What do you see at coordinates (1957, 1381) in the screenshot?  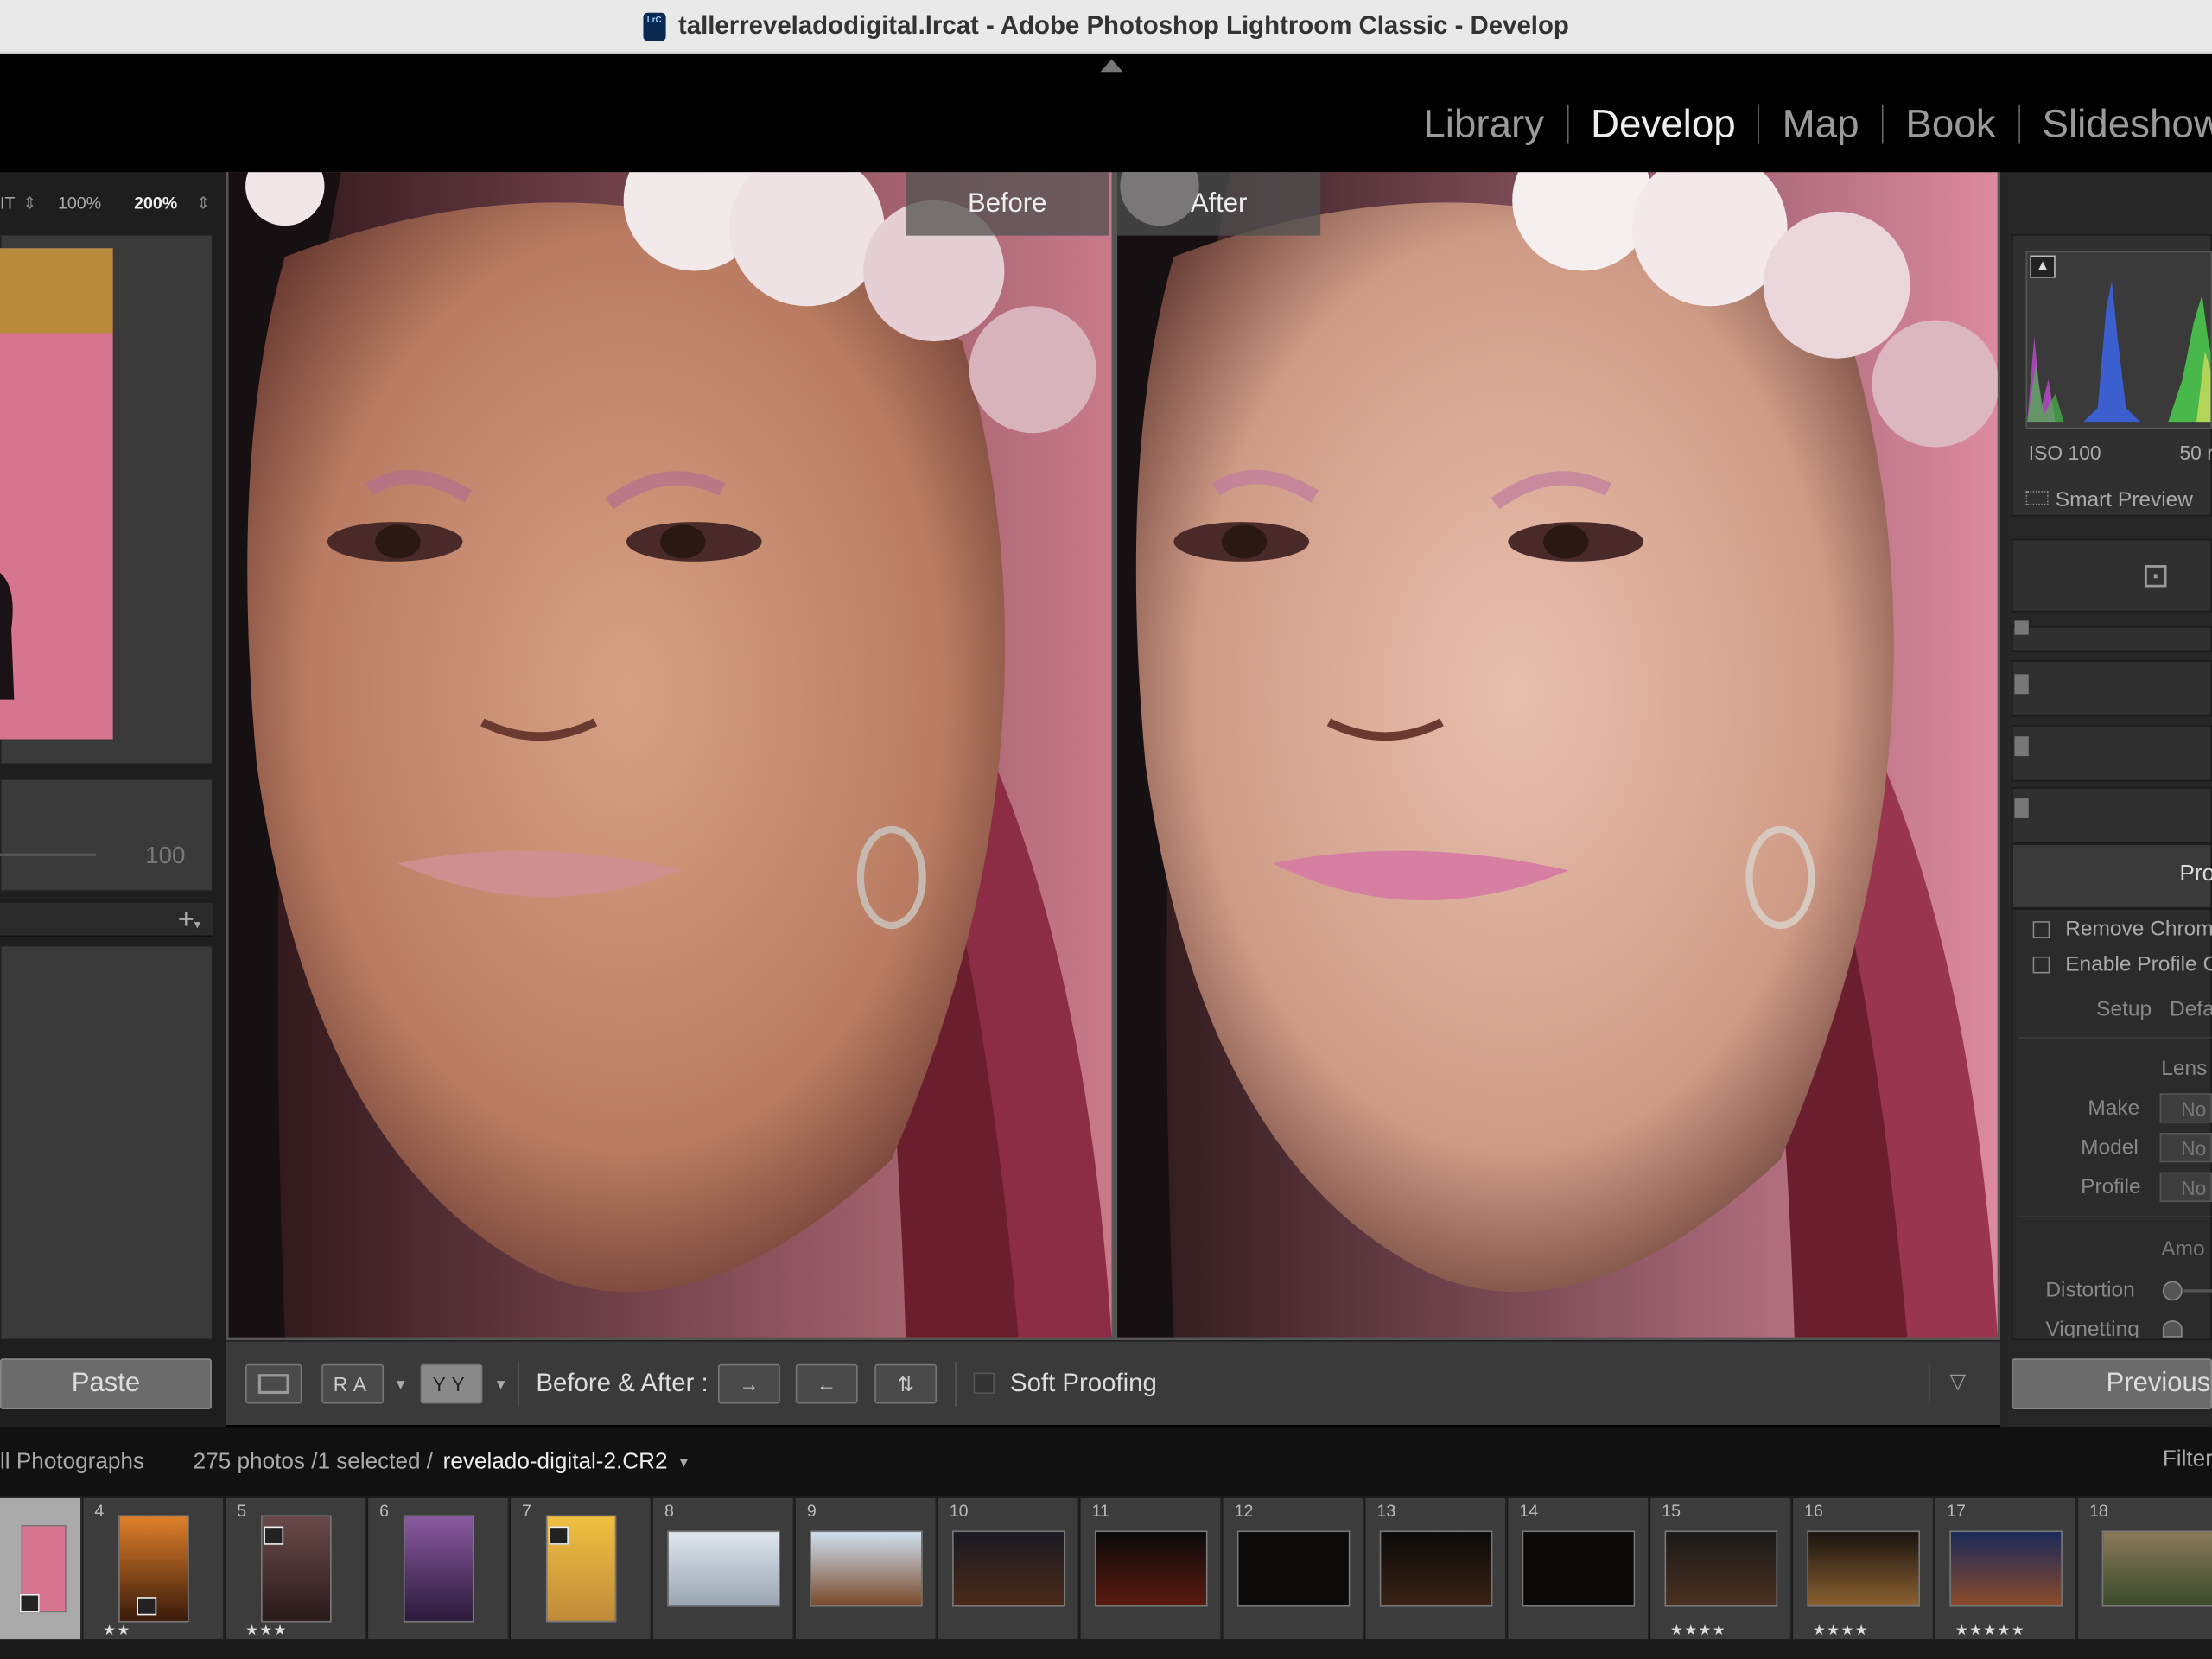 I see `toolbar-menu-chevron-icon: ▽` at bounding box center [1957, 1381].